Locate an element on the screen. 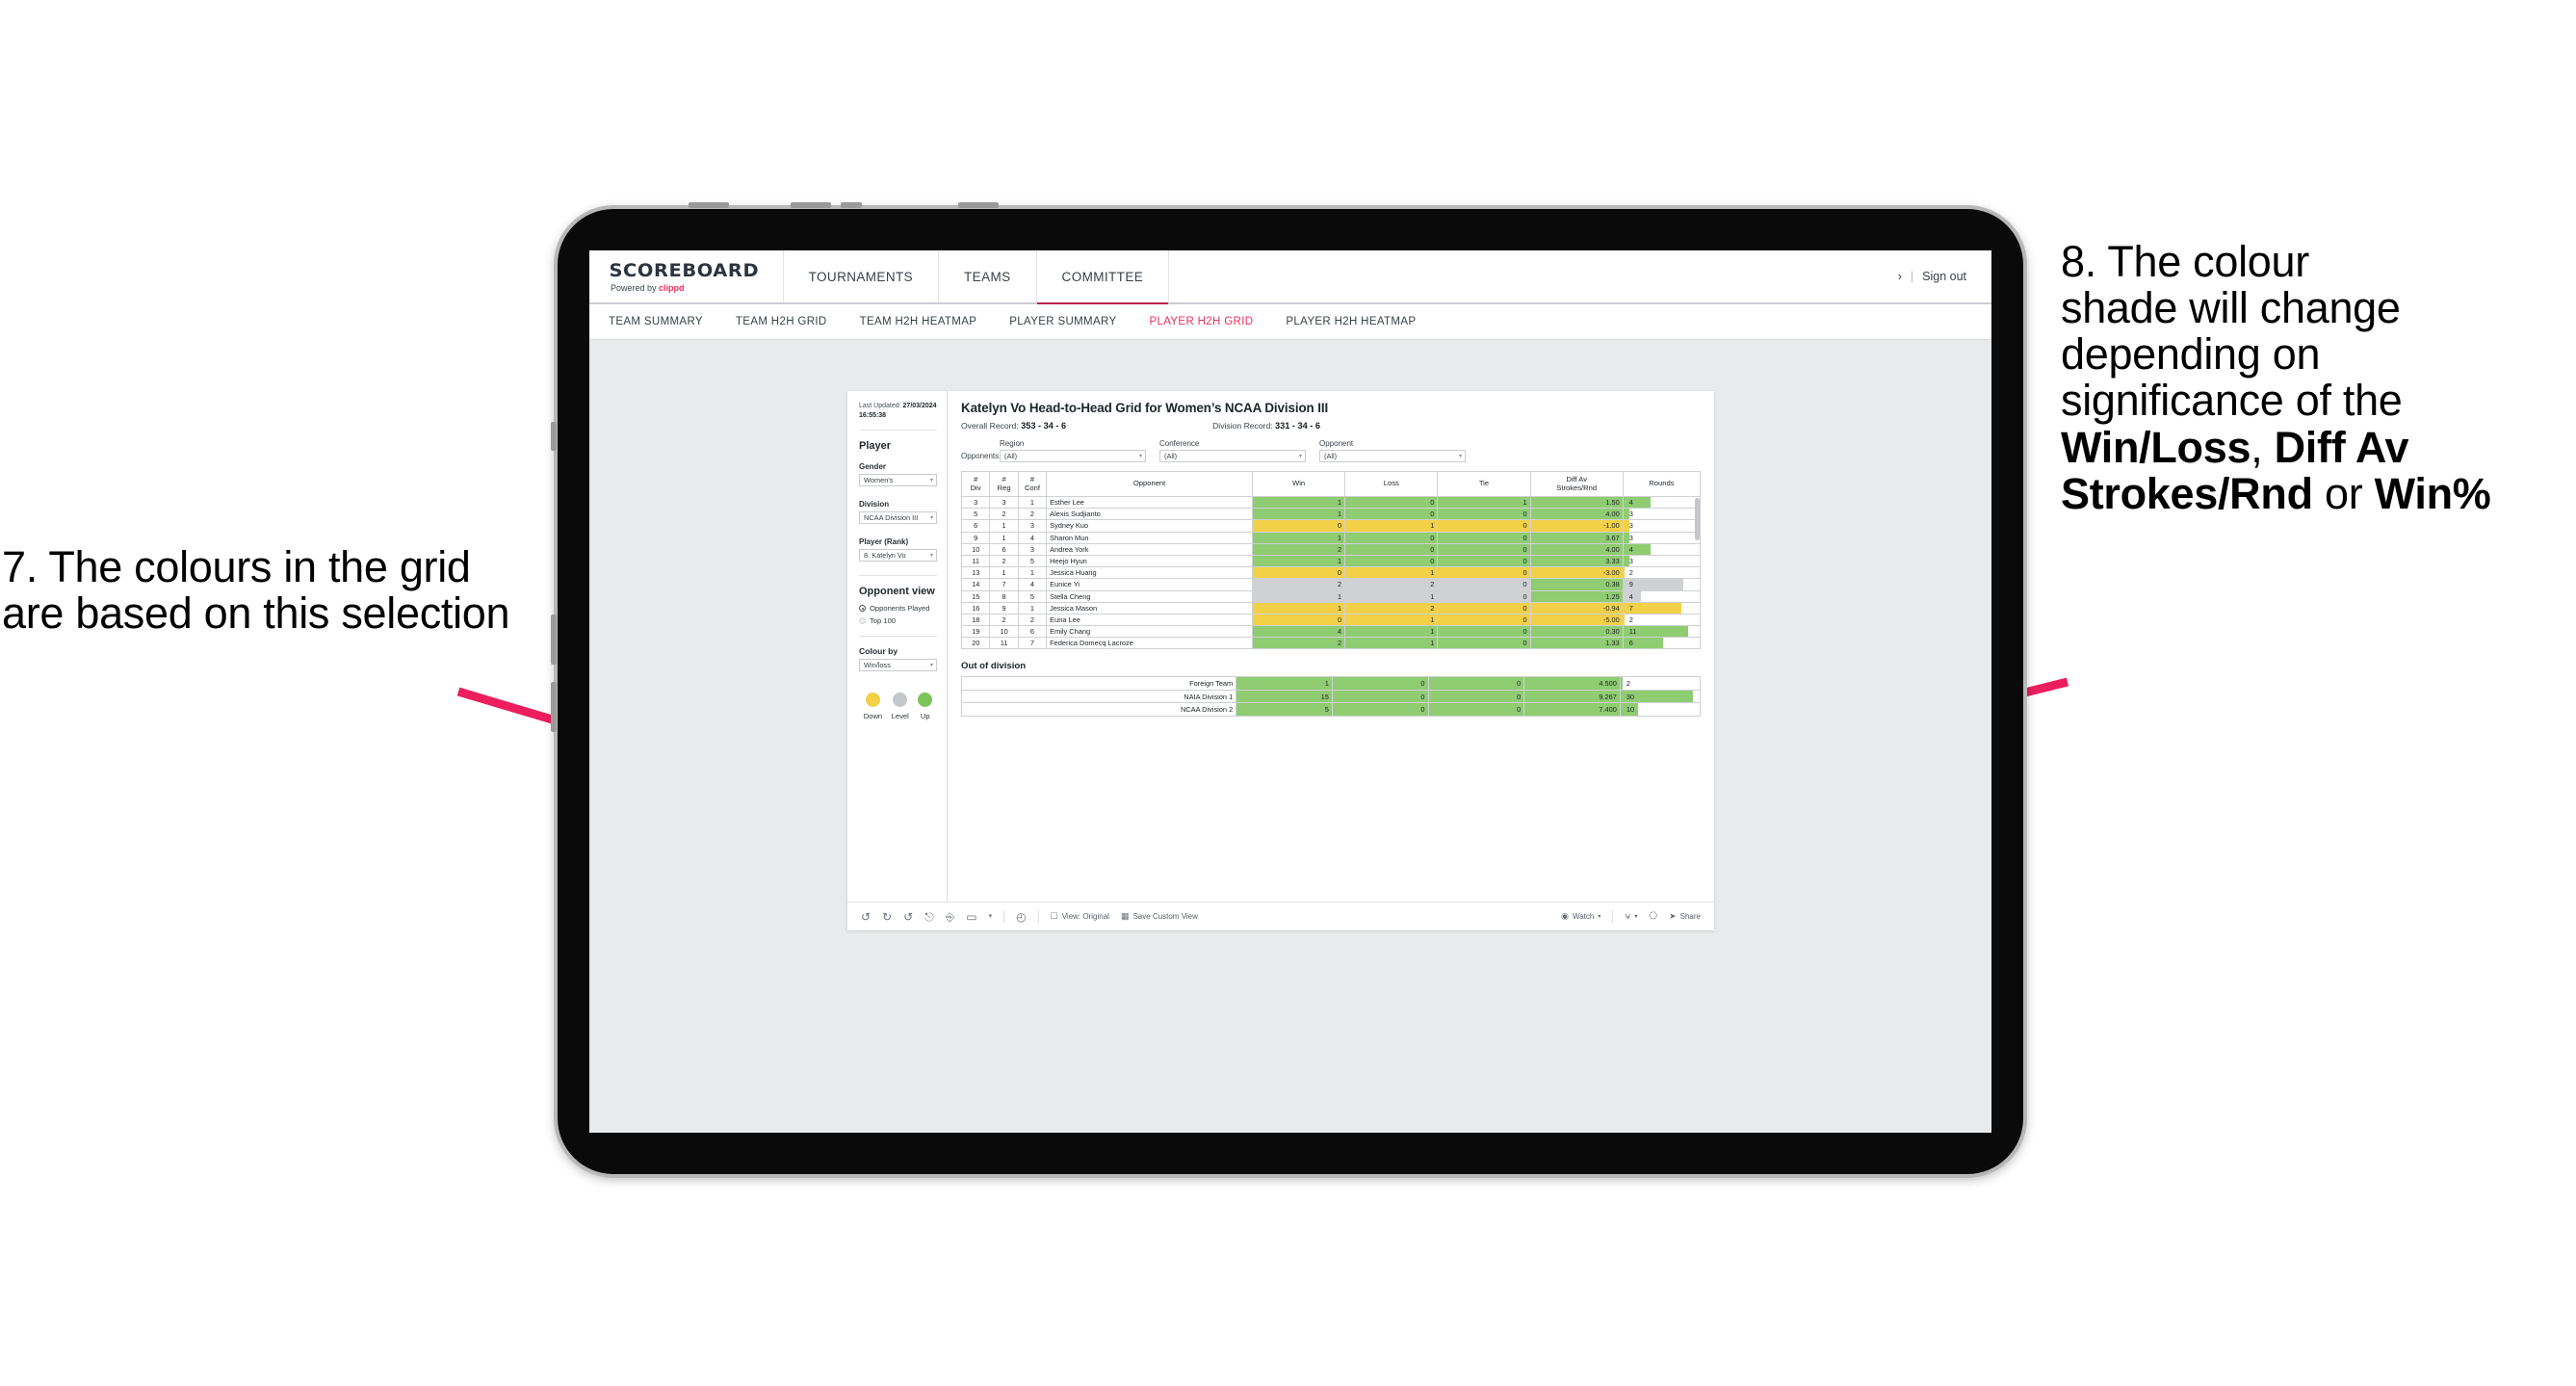 The height and width of the screenshot is (1386, 2576). legend-item-up: Up is located at coordinates (925, 706).